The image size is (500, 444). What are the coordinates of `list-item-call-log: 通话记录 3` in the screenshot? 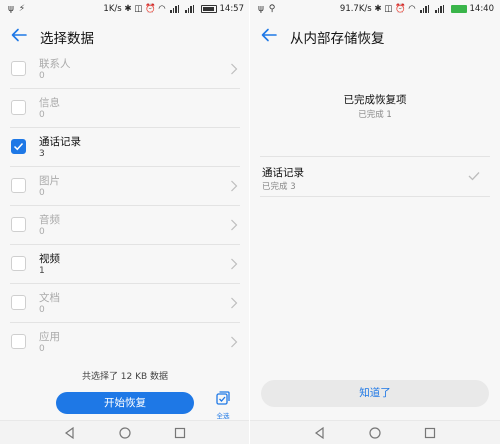 It's located at (125, 147).